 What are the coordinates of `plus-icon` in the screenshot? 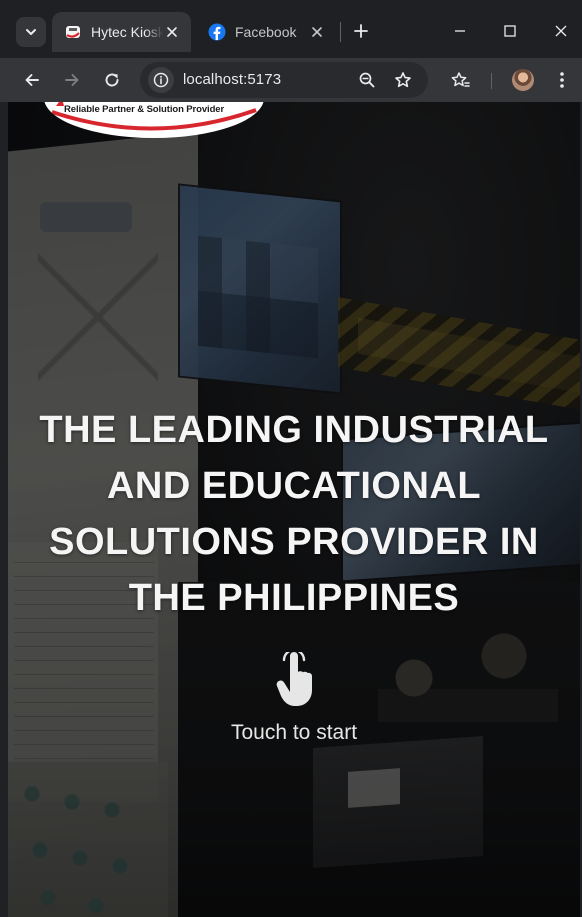 It's located at (361, 31).